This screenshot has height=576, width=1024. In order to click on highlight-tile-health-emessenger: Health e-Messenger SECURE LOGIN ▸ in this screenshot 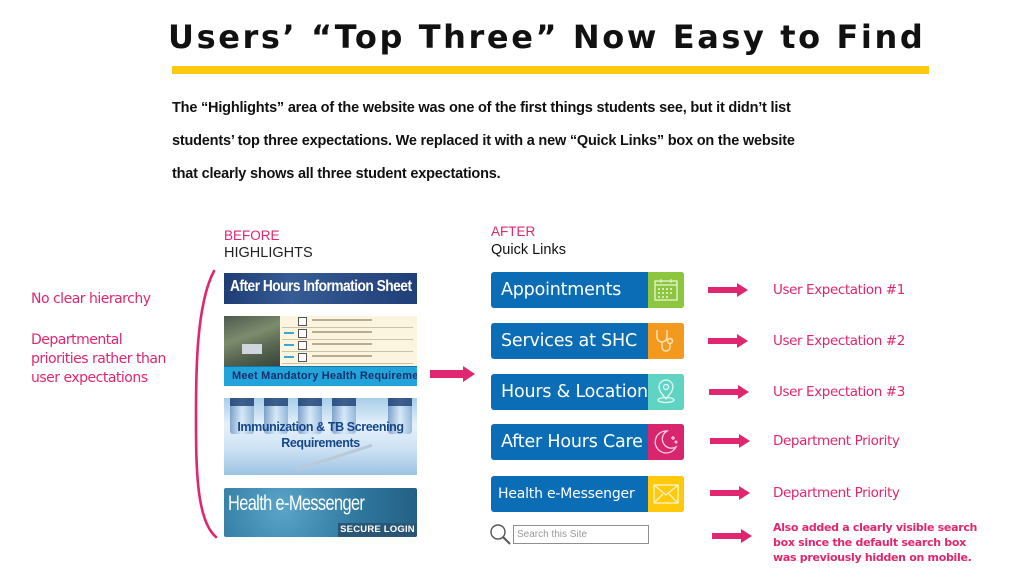, I will do `click(320, 512)`.